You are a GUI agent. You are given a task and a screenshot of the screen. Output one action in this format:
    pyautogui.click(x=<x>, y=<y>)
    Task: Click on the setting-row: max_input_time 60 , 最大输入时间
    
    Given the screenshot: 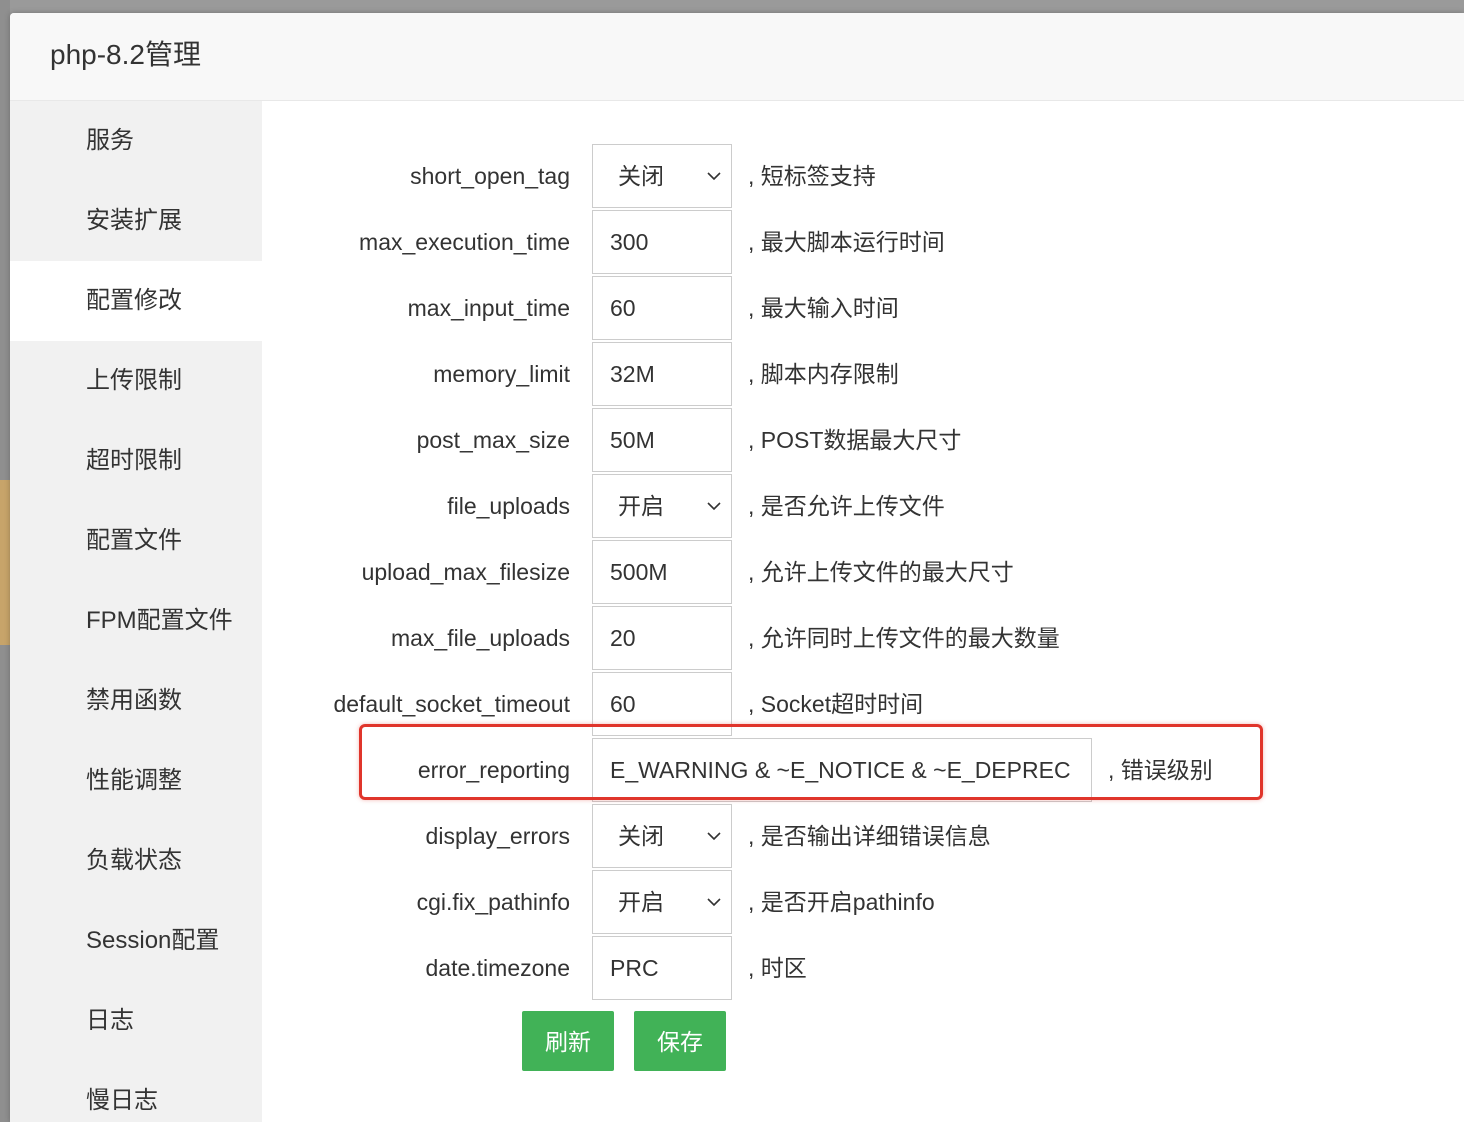 What is the action you would take?
    pyautogui.click(x=862, y=308)
    